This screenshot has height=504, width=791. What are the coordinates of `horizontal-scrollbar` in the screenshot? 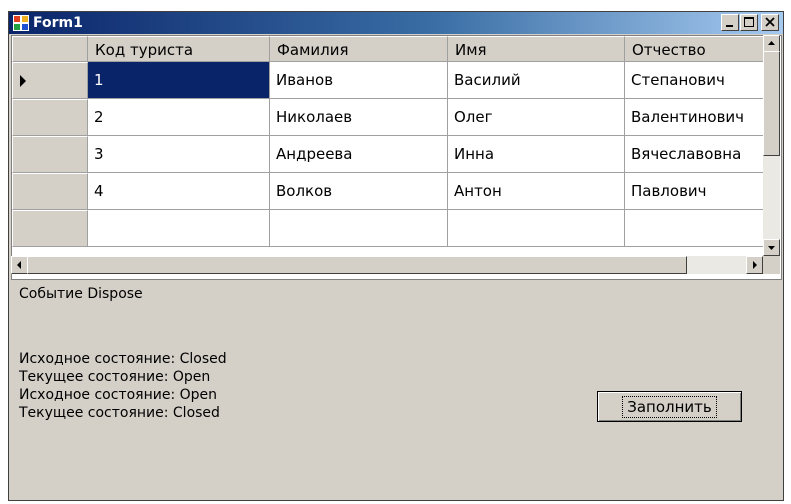 It's located at (387, 265).